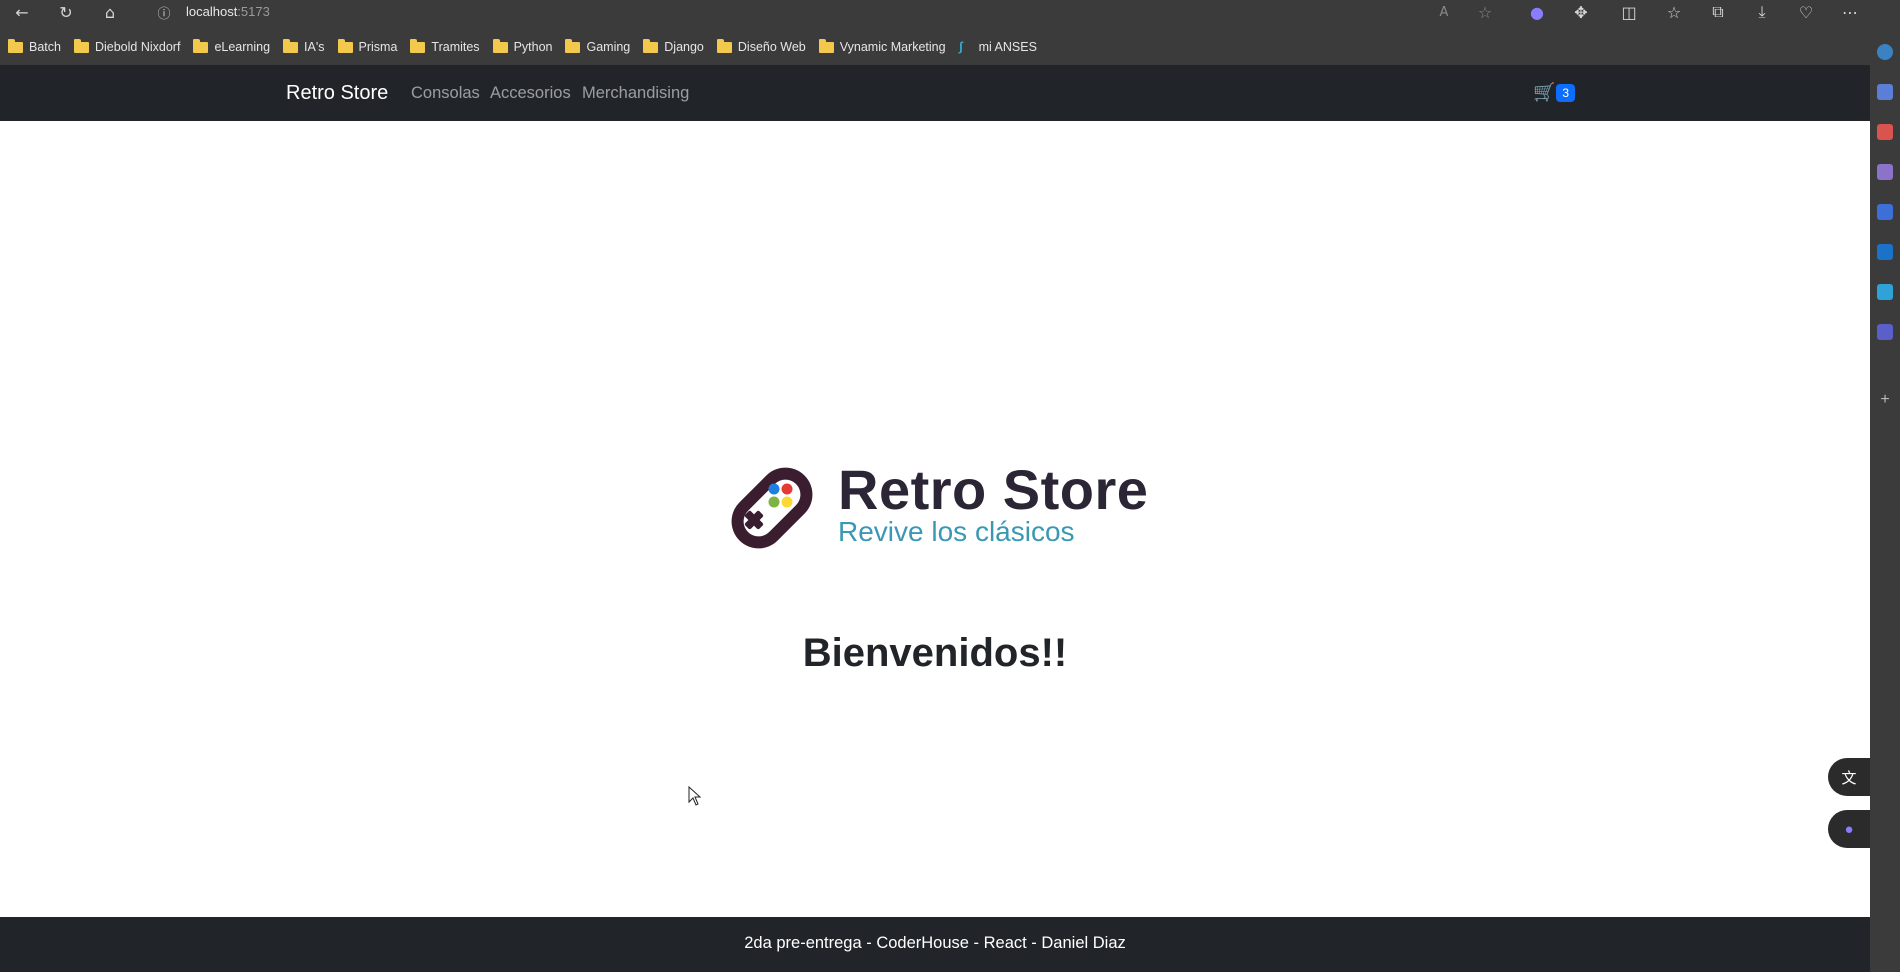  Describe the element at coordinates (1885, 92) in the screenshot. I see `shopping-tag-icon` at that location.